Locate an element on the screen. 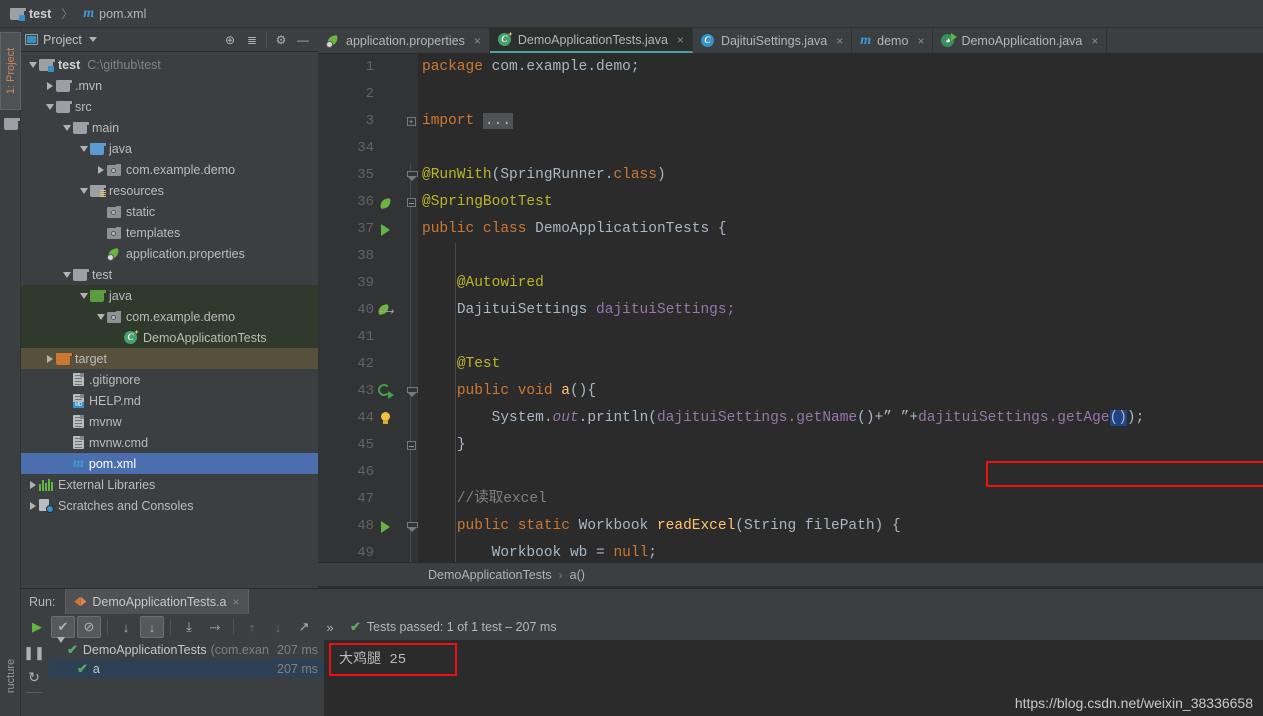 The height and width of the screenshot is (716, 1263). run-test-icon is located at coordinates (385, 229).